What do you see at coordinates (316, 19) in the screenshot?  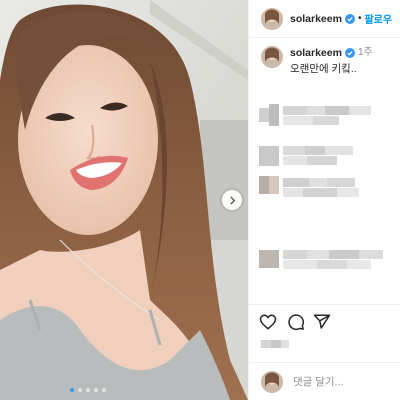 I see `header-username: solarkeem` at bounding box center [316, 19].